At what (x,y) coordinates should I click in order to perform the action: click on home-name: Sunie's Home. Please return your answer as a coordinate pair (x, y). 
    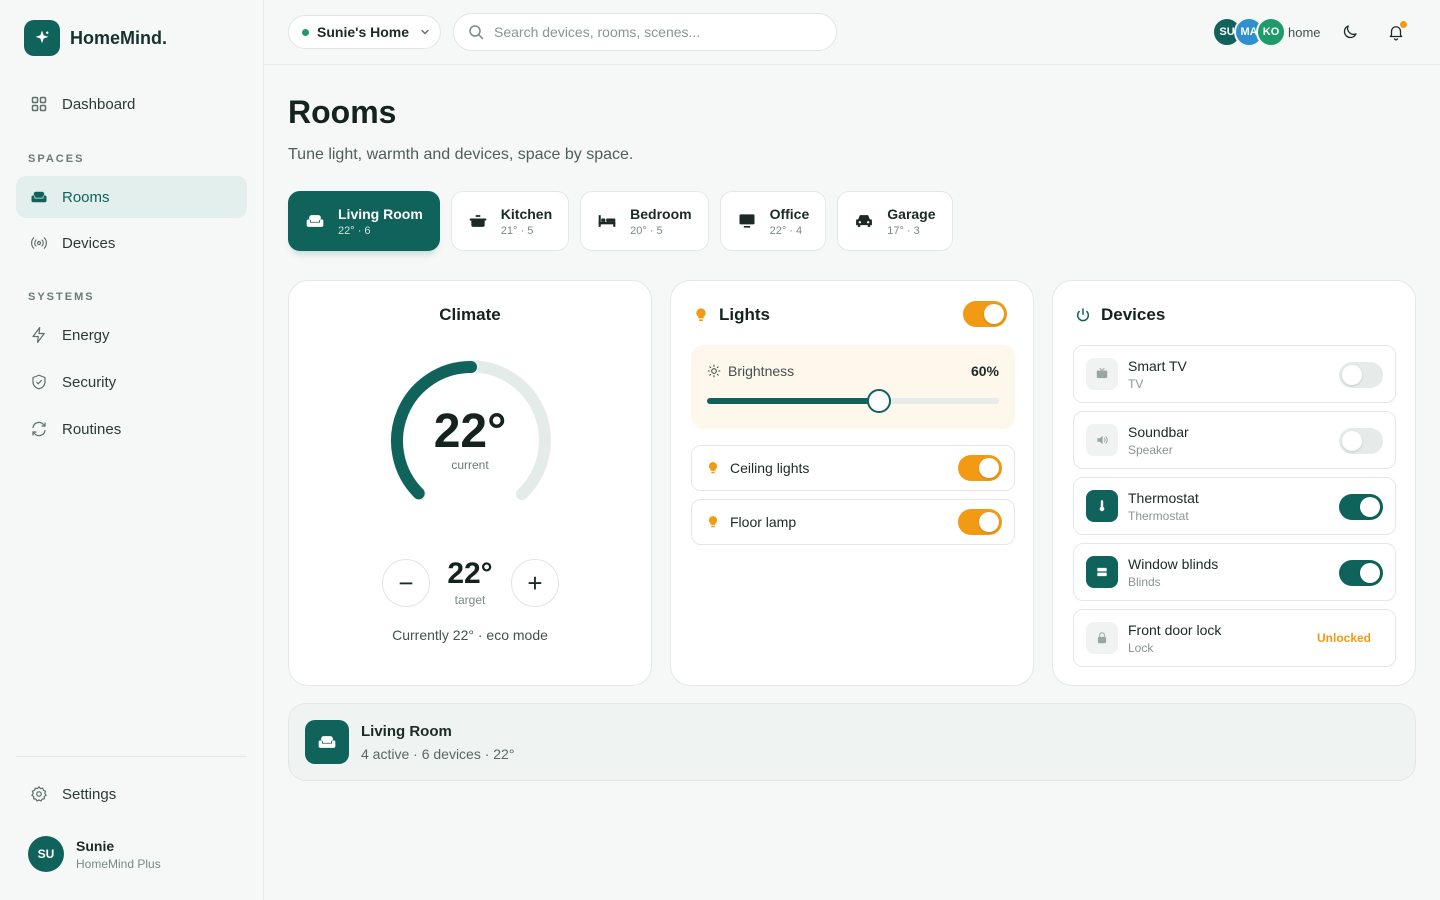
    Looking at the image, I should click on (363, 32).